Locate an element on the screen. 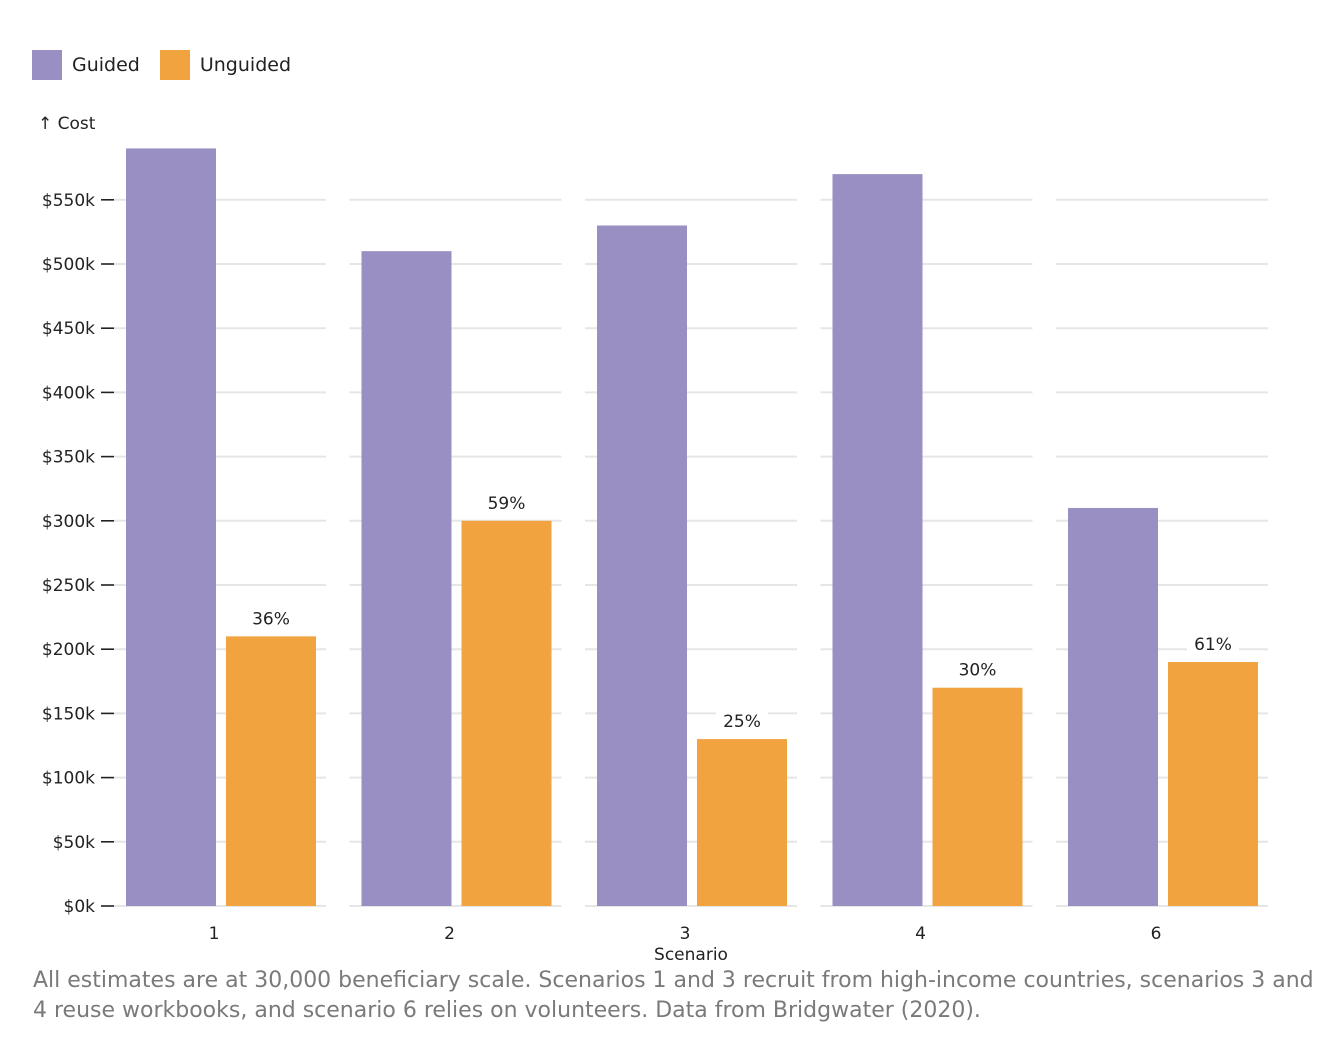  y-tick-label: $300k is located at coordinates (68, 522).